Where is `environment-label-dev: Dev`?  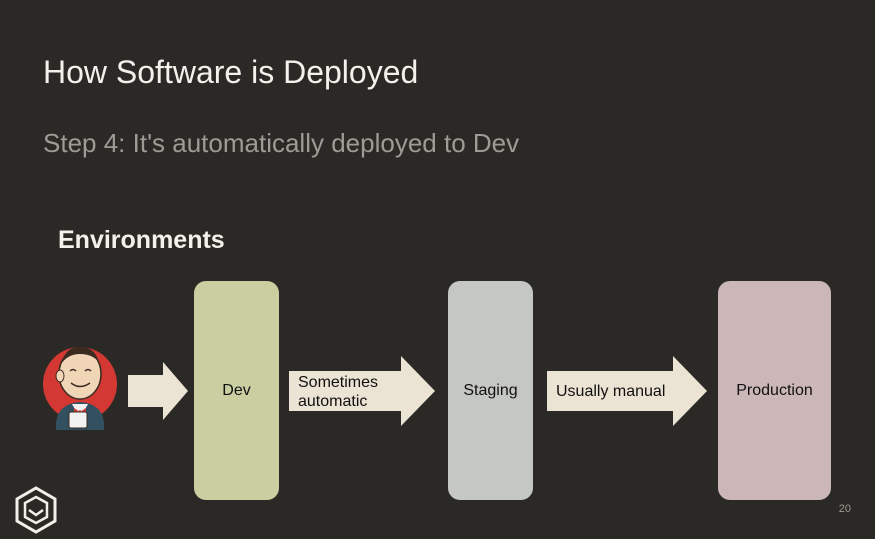 environment-label-dev: Dev is located at coordinates (236, 390).